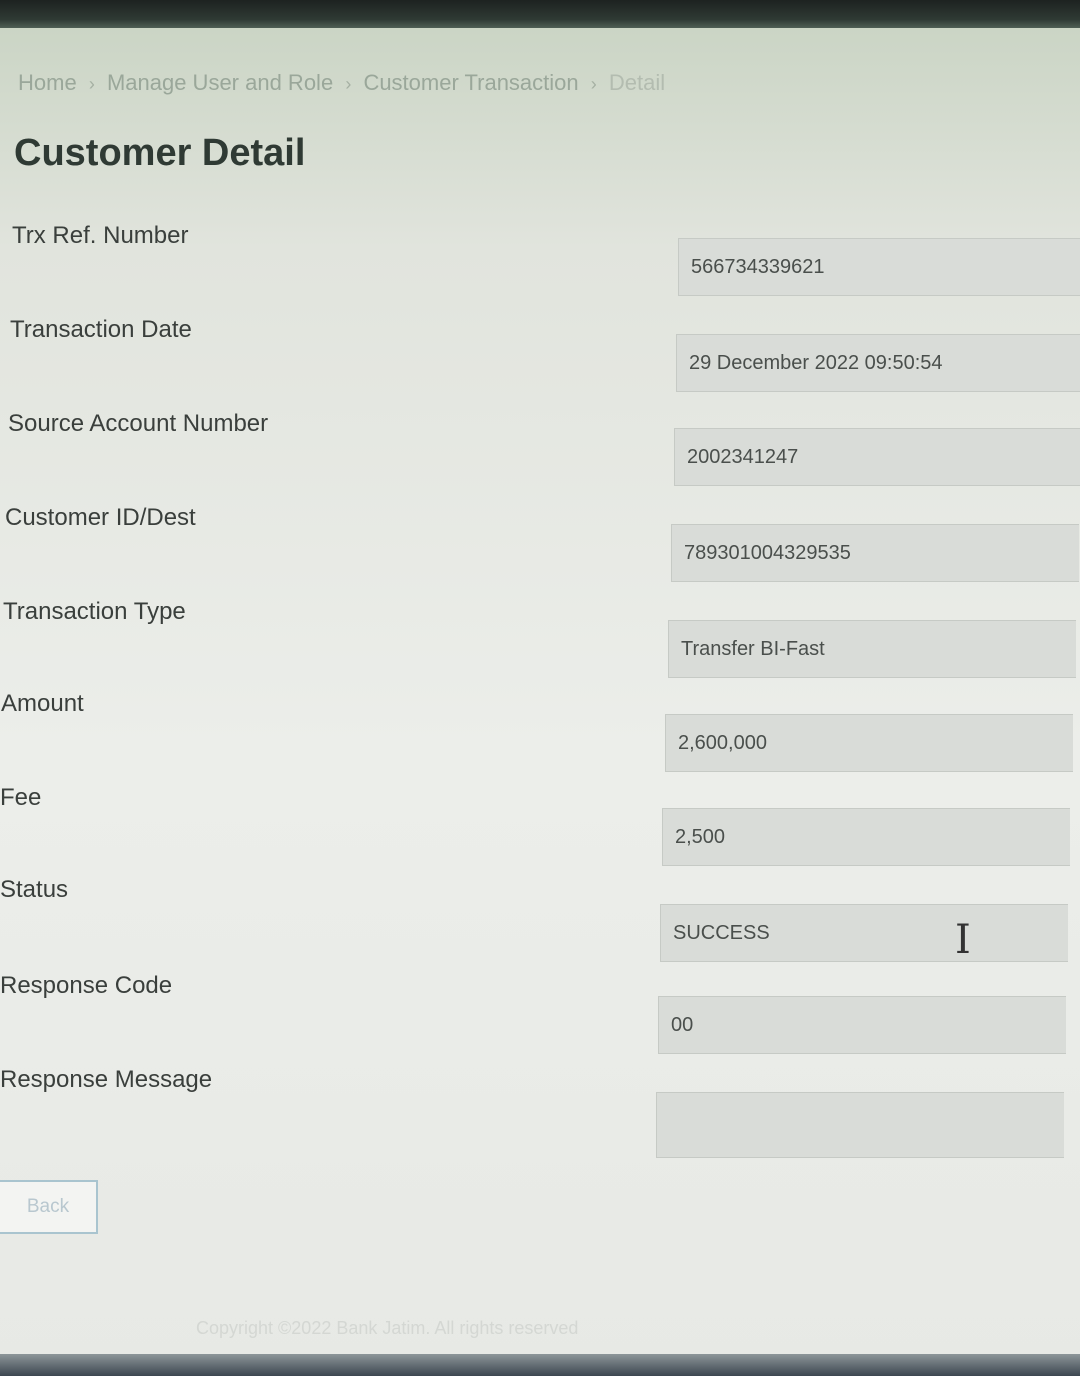 The width and height of the screenshot is (1080, 1376). What do you see at coordinates (963, 940) in the screenshot?
I see `text-cursor-icon: I` at bounding box center [963, 940].